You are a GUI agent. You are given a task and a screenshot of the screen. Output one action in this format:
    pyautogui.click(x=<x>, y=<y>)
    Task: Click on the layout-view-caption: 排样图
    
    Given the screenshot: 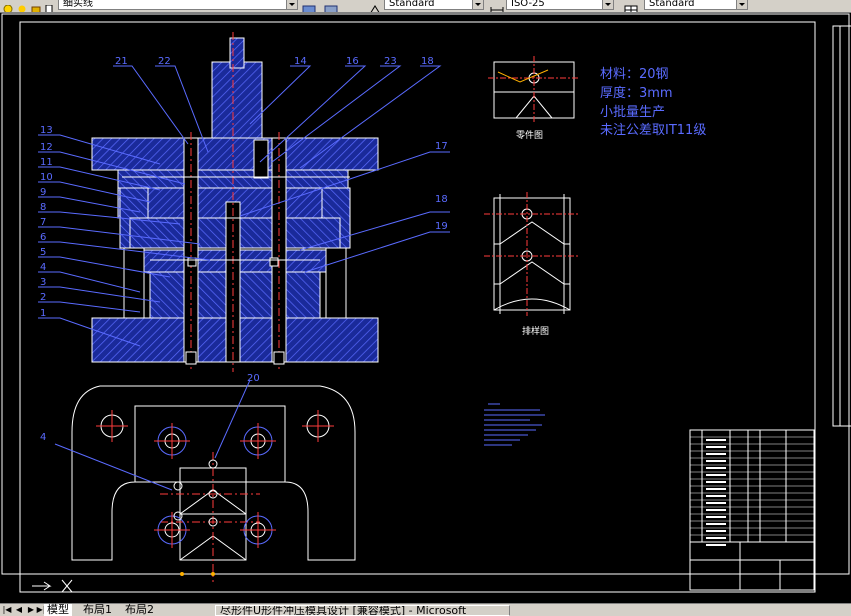 What is the action you would take?
    pyautogui.click(x=535, y=331)
    